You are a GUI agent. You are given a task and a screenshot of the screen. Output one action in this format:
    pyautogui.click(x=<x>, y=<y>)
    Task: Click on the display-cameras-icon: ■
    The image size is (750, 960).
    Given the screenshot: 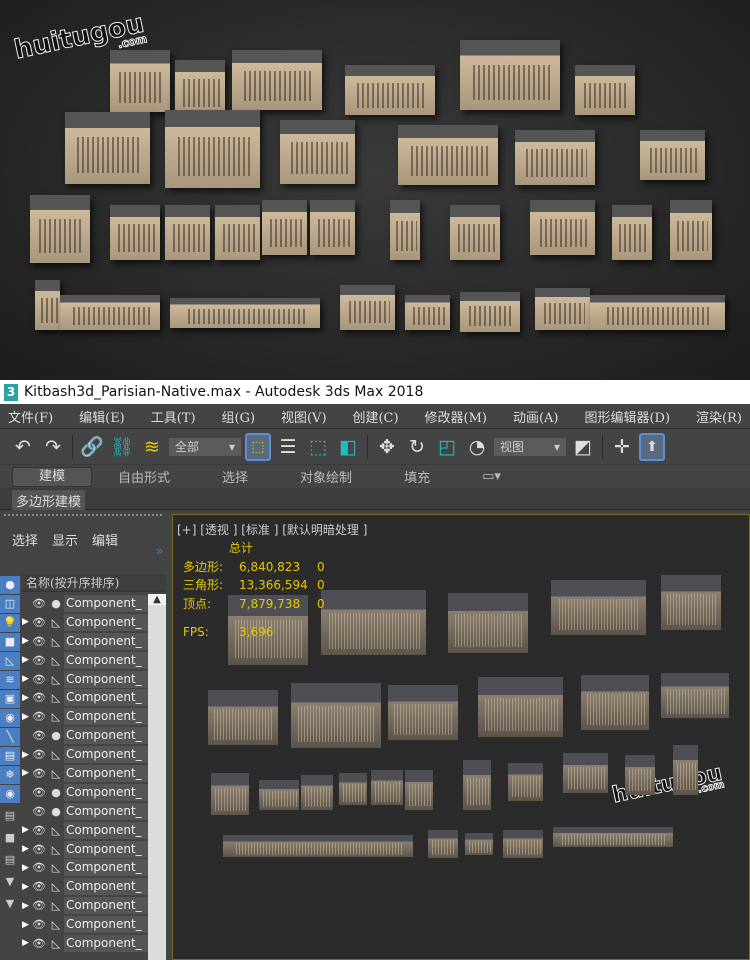 What is the action you would take?
    pyautogui.click(x=10, y=642)
    